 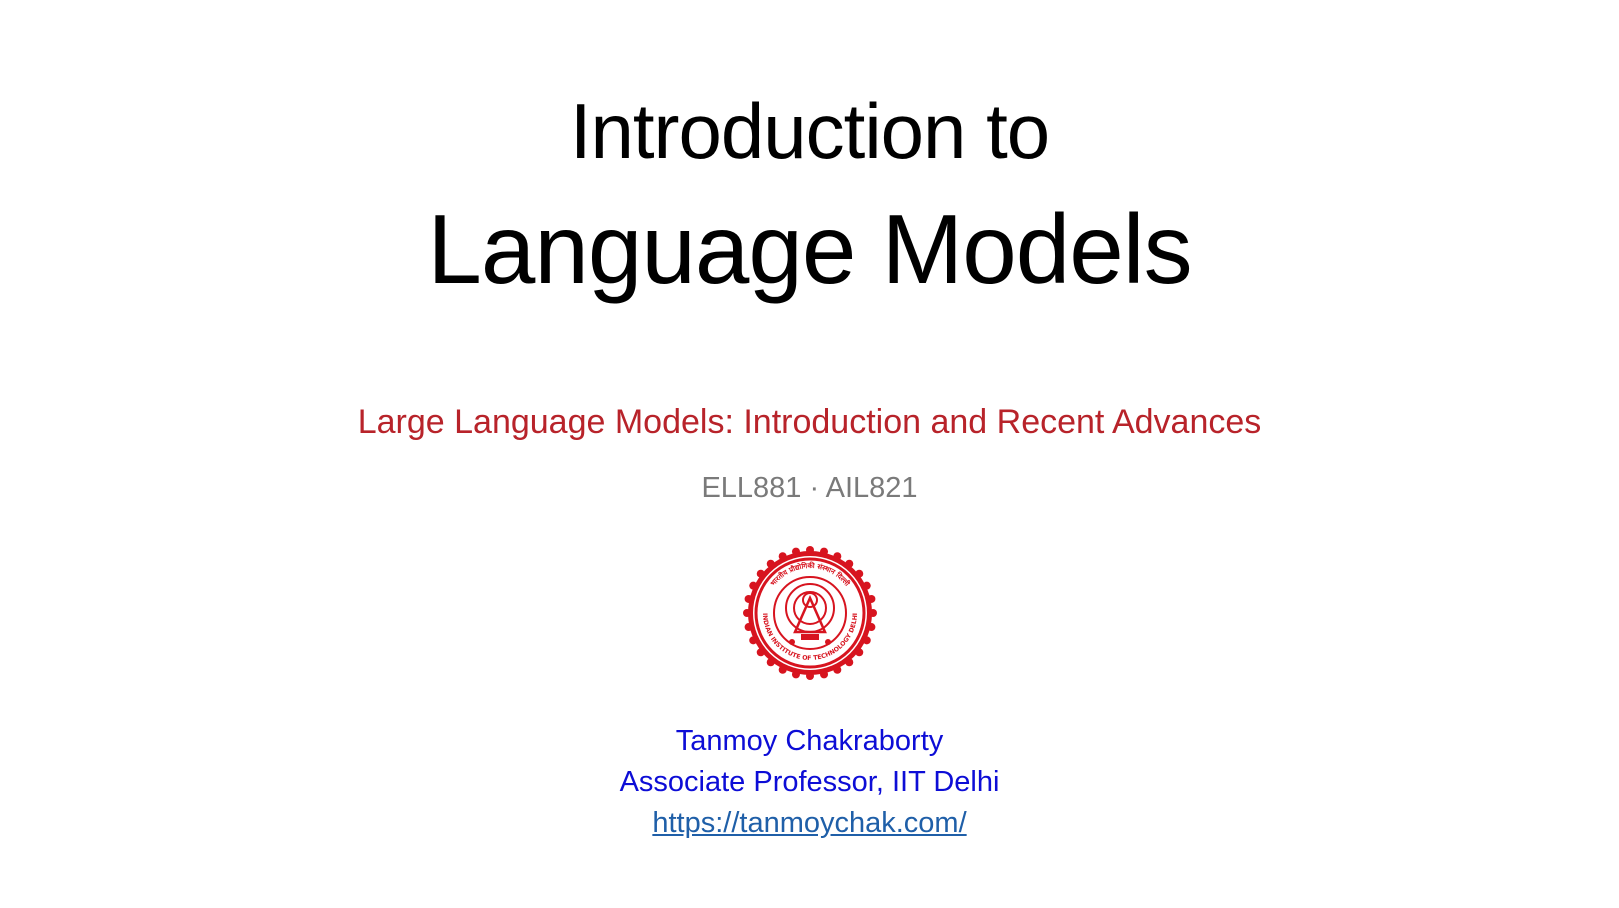 What do you see at coordinates (809, 131) in the screenshot?
I see `slide-title-line1: Introduction to` at bounding box center [809, 131].